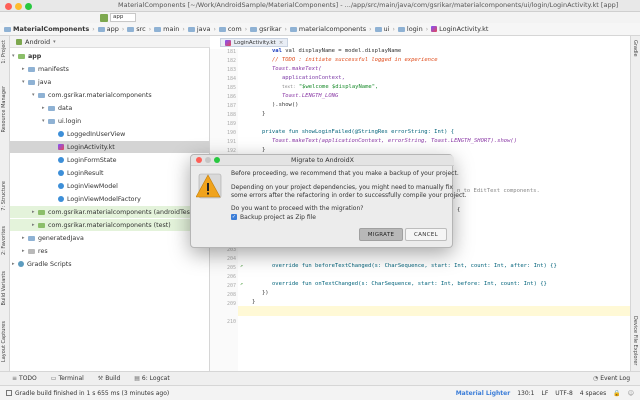  What do you see at coordinates (65, 108) in the screenshot?
I see `tree-item-label: data` at bounding box center [65, 108].